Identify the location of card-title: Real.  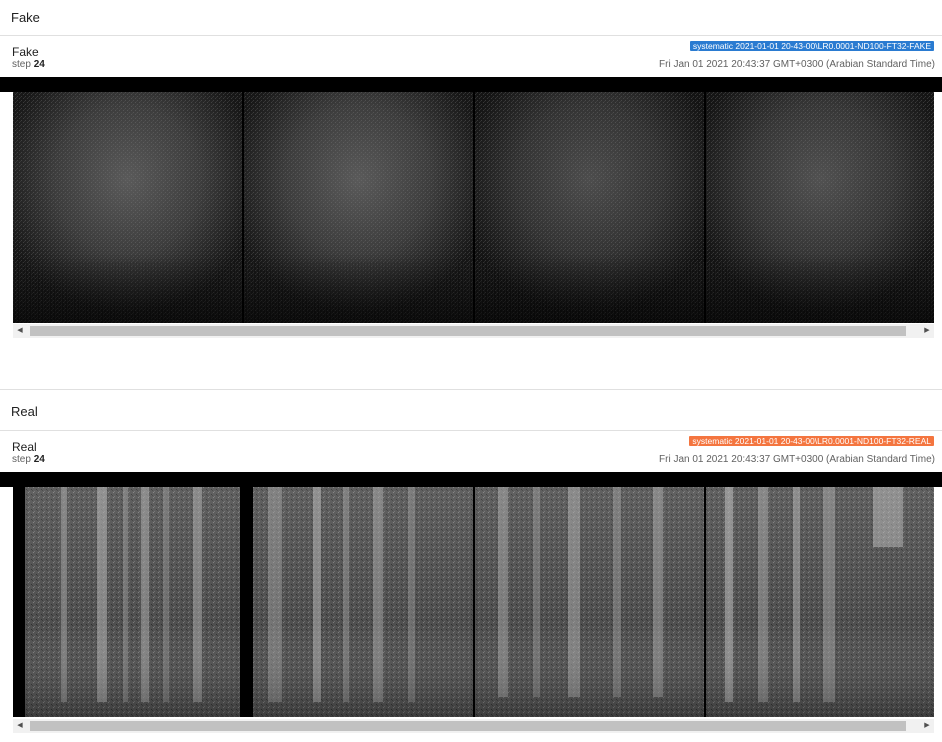
(24, 447).